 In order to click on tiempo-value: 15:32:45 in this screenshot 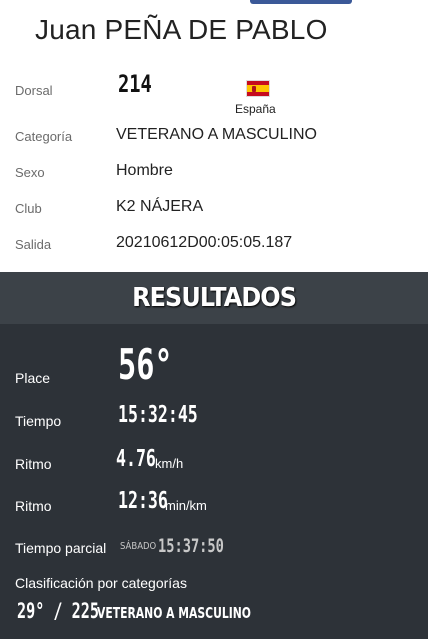, I will do `click(158, 415)`.